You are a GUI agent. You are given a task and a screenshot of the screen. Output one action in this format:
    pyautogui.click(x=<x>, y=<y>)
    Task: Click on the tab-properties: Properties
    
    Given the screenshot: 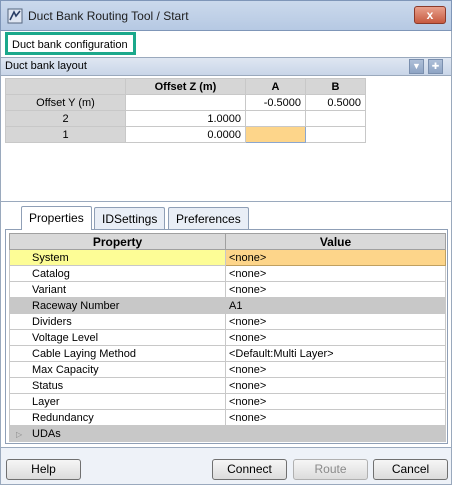 What is the action you would take?
    pyautogui.click(x=56, y=218)
    